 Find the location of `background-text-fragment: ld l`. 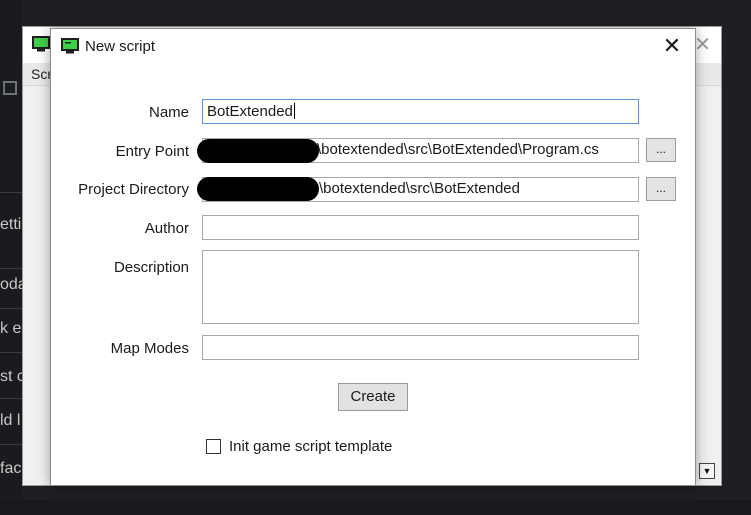

background-text-fragment: ld l is located at coordinates (10, 420).